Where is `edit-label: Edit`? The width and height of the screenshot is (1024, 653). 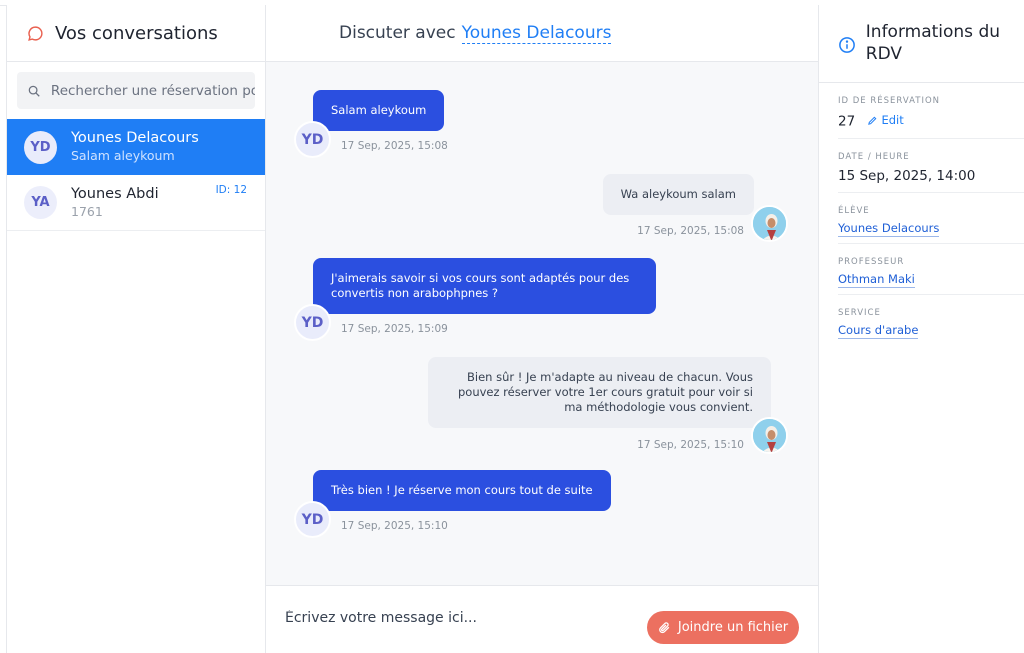
edit-label: Edit is located at coordinates (892, 120).